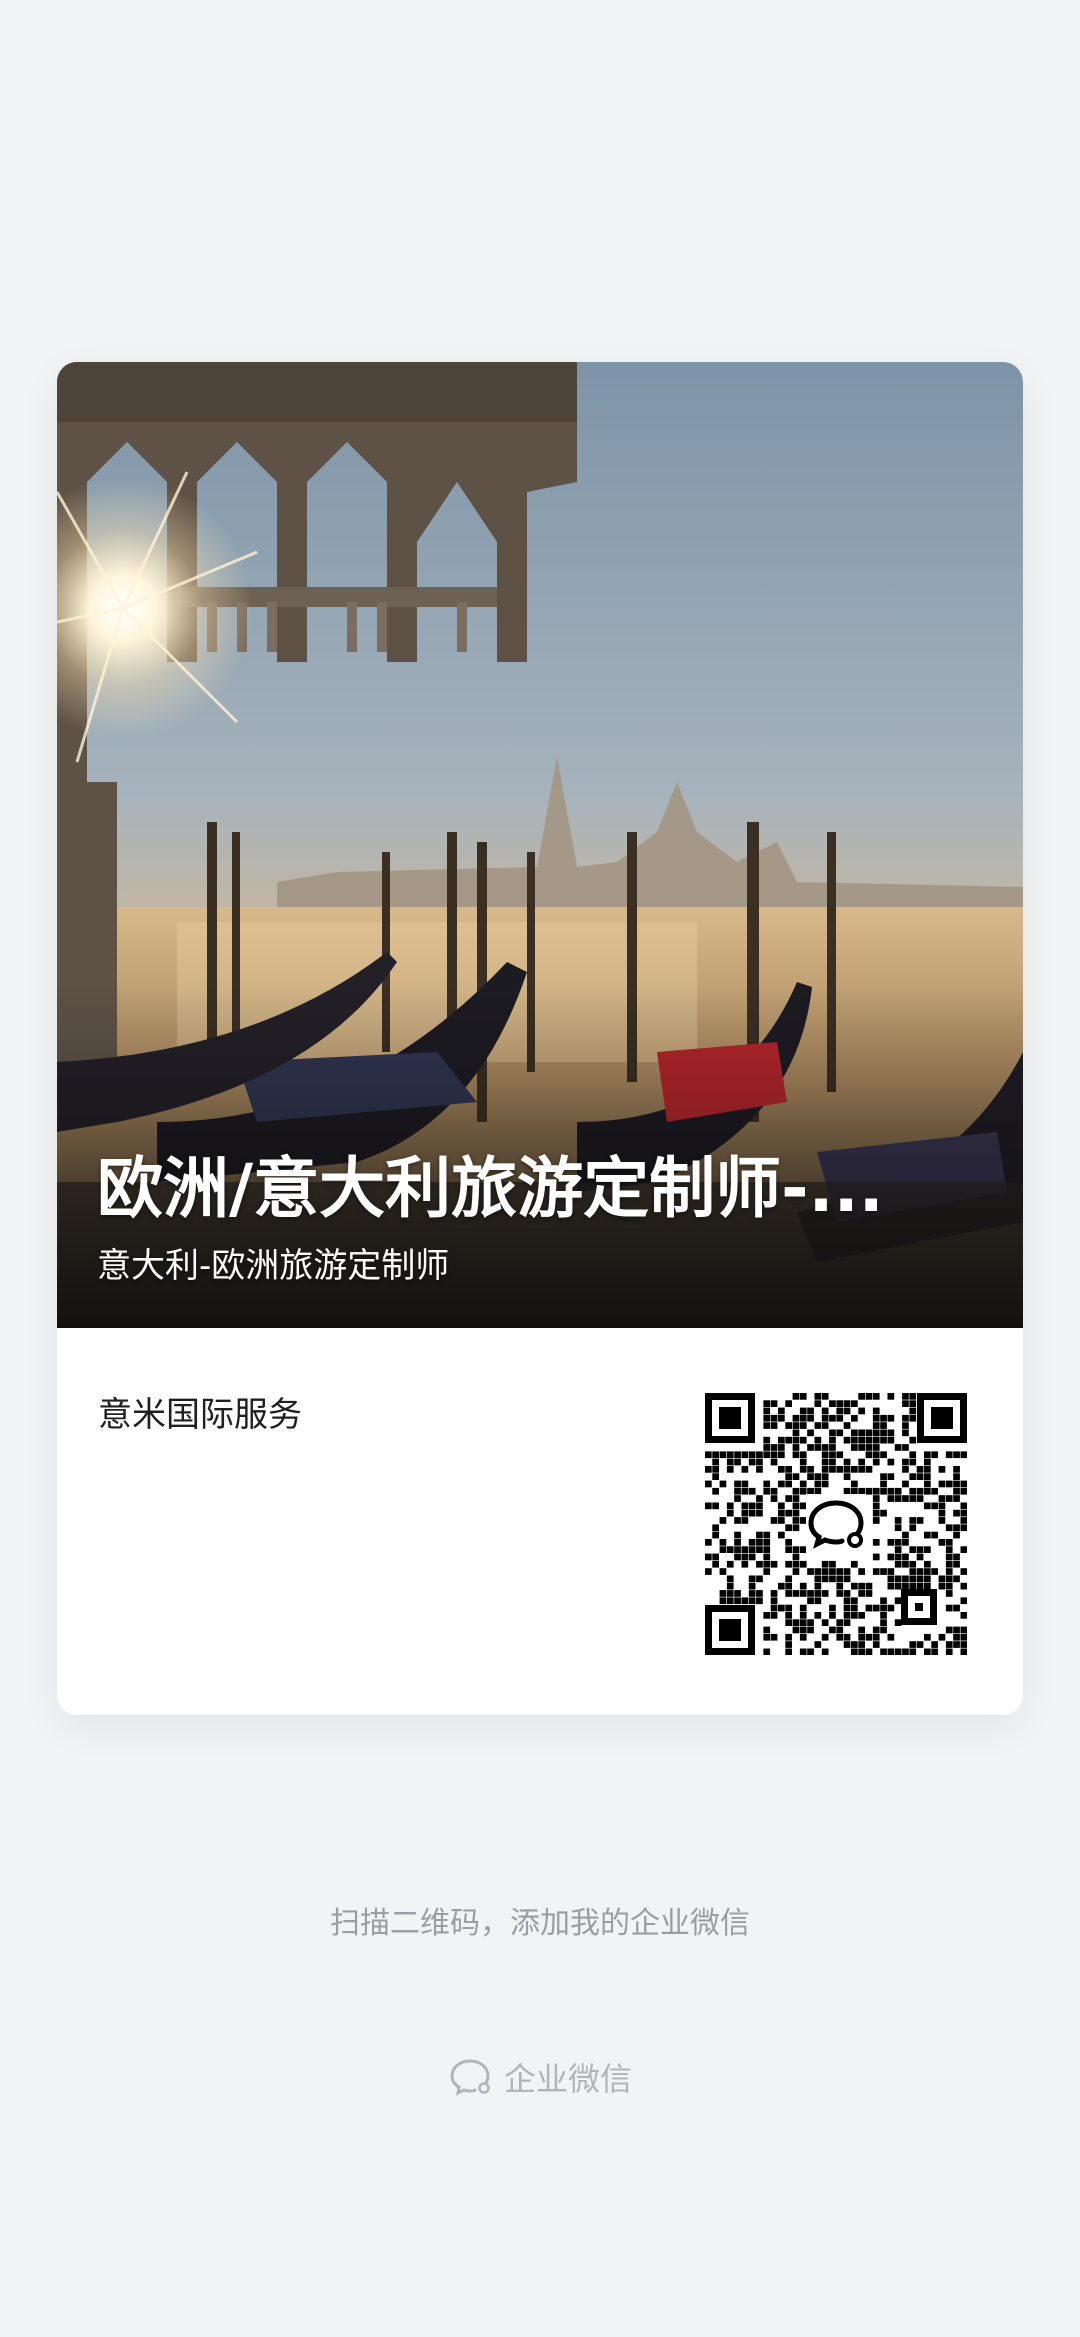 Image resolution: width=1080 pixels, height=2337 pixels. I want to click on company-name: 意米国际服务, so click(200, 1415).